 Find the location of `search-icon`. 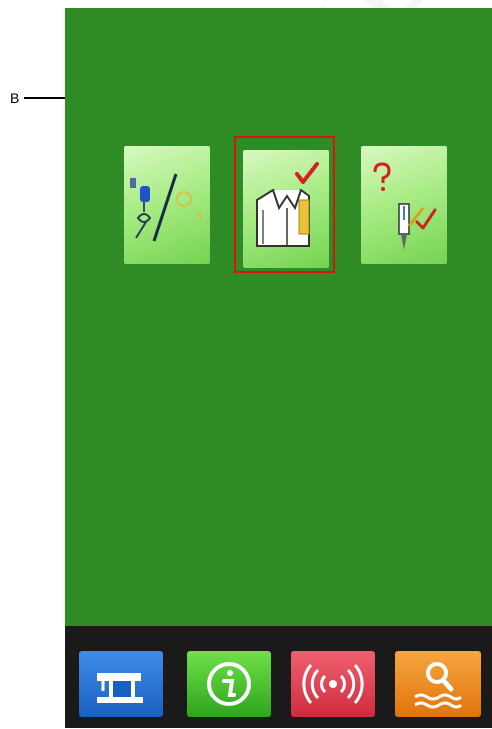

search-icon is located at coordinates (438, 685).